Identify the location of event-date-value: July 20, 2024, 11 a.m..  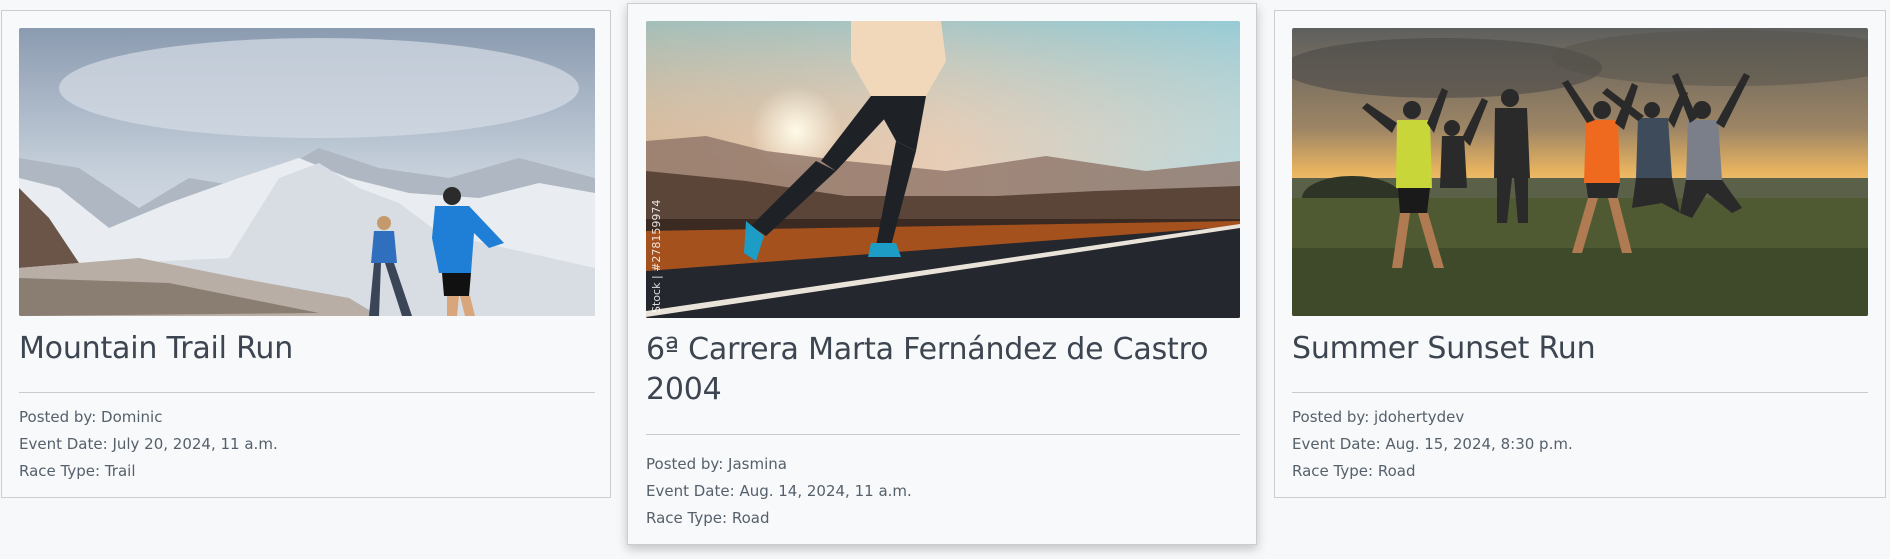
(195, 444).